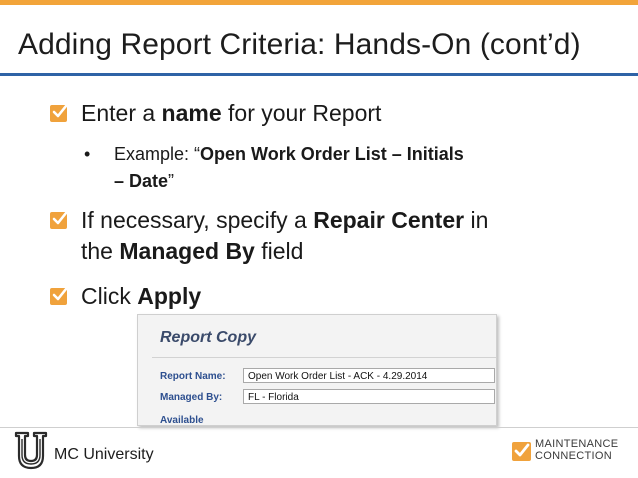  Describe the element at coordinates (182, 420) in the screenshot. I see `available-label: Available` at that location.